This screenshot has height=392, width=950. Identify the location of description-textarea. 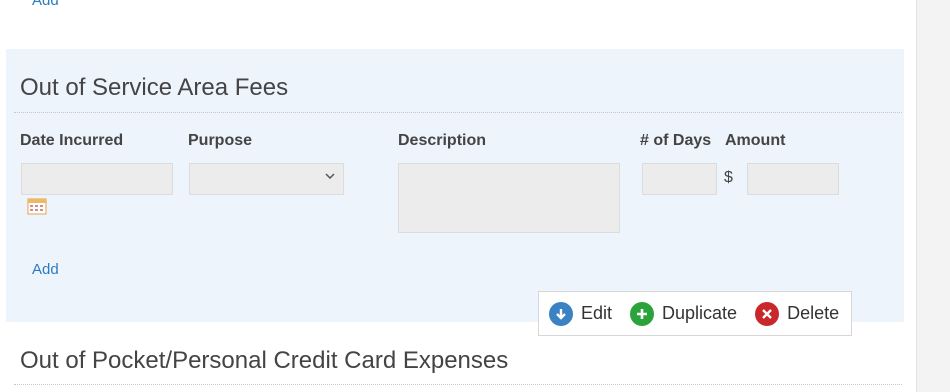
(509, 198).